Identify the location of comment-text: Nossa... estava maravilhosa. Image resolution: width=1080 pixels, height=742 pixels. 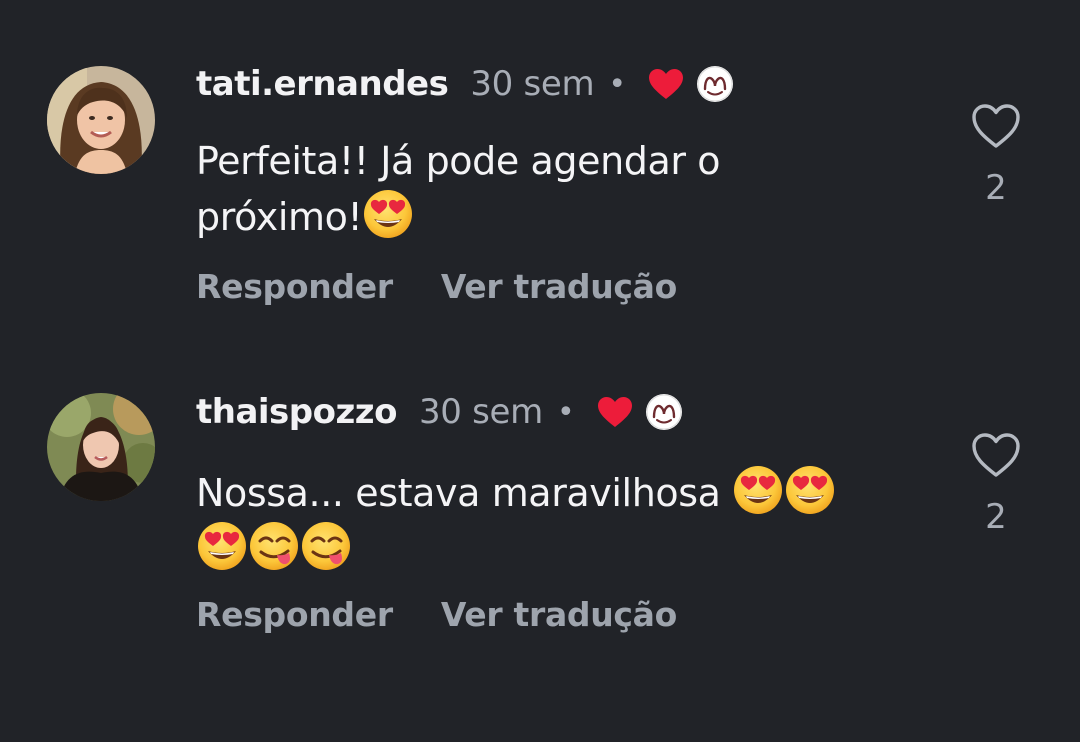
(556, 520).